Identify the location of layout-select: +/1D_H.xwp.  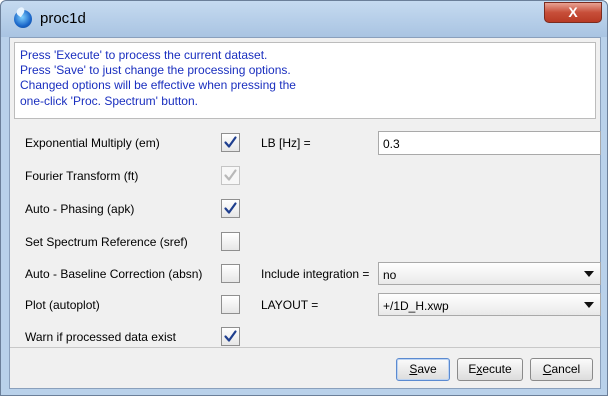
(489, 304).